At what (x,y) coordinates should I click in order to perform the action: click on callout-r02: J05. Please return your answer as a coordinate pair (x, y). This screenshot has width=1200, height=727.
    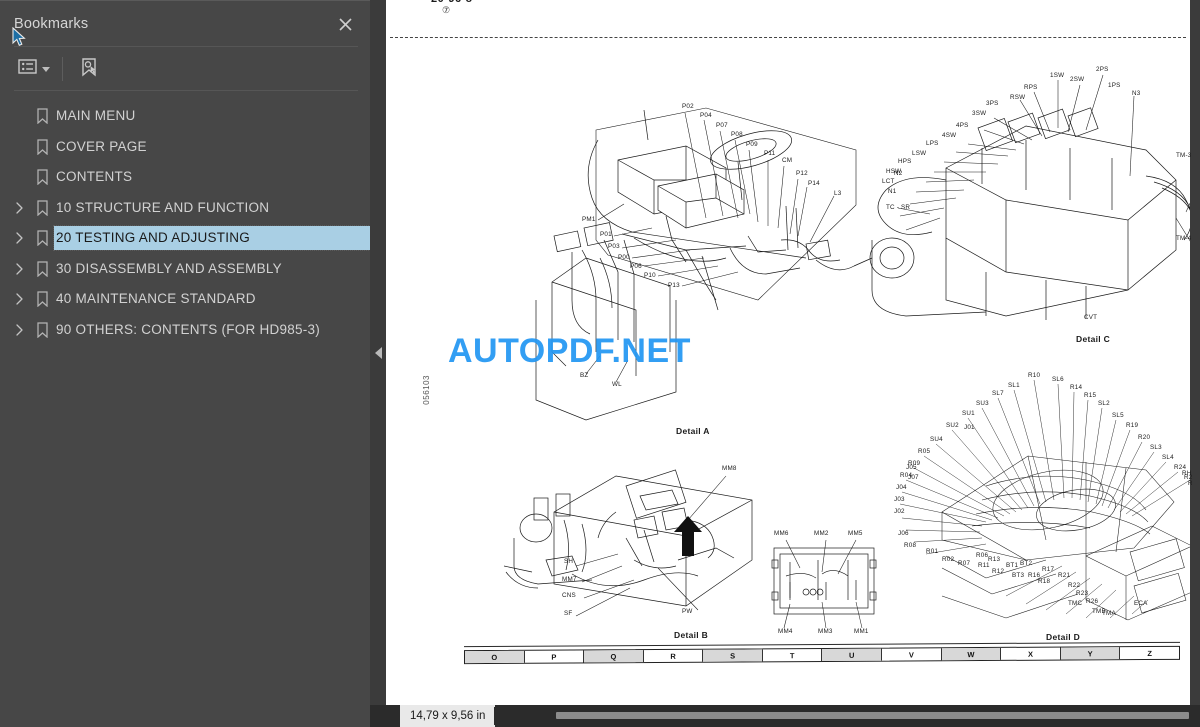
    Looking at the image, I should click on (911, 467).